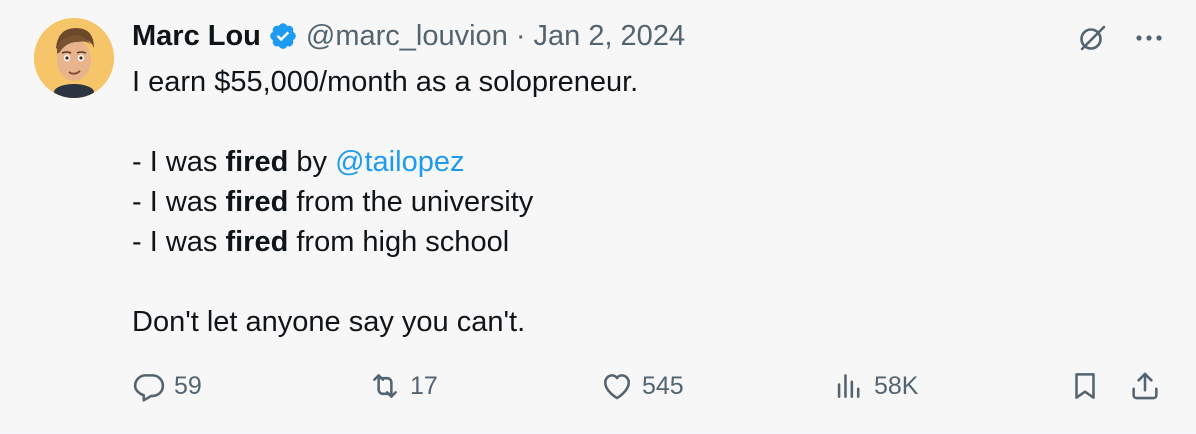 This screenshot has width=1196, height=434. I want to click on item-3-suffix: from high school, so click(399, 242).